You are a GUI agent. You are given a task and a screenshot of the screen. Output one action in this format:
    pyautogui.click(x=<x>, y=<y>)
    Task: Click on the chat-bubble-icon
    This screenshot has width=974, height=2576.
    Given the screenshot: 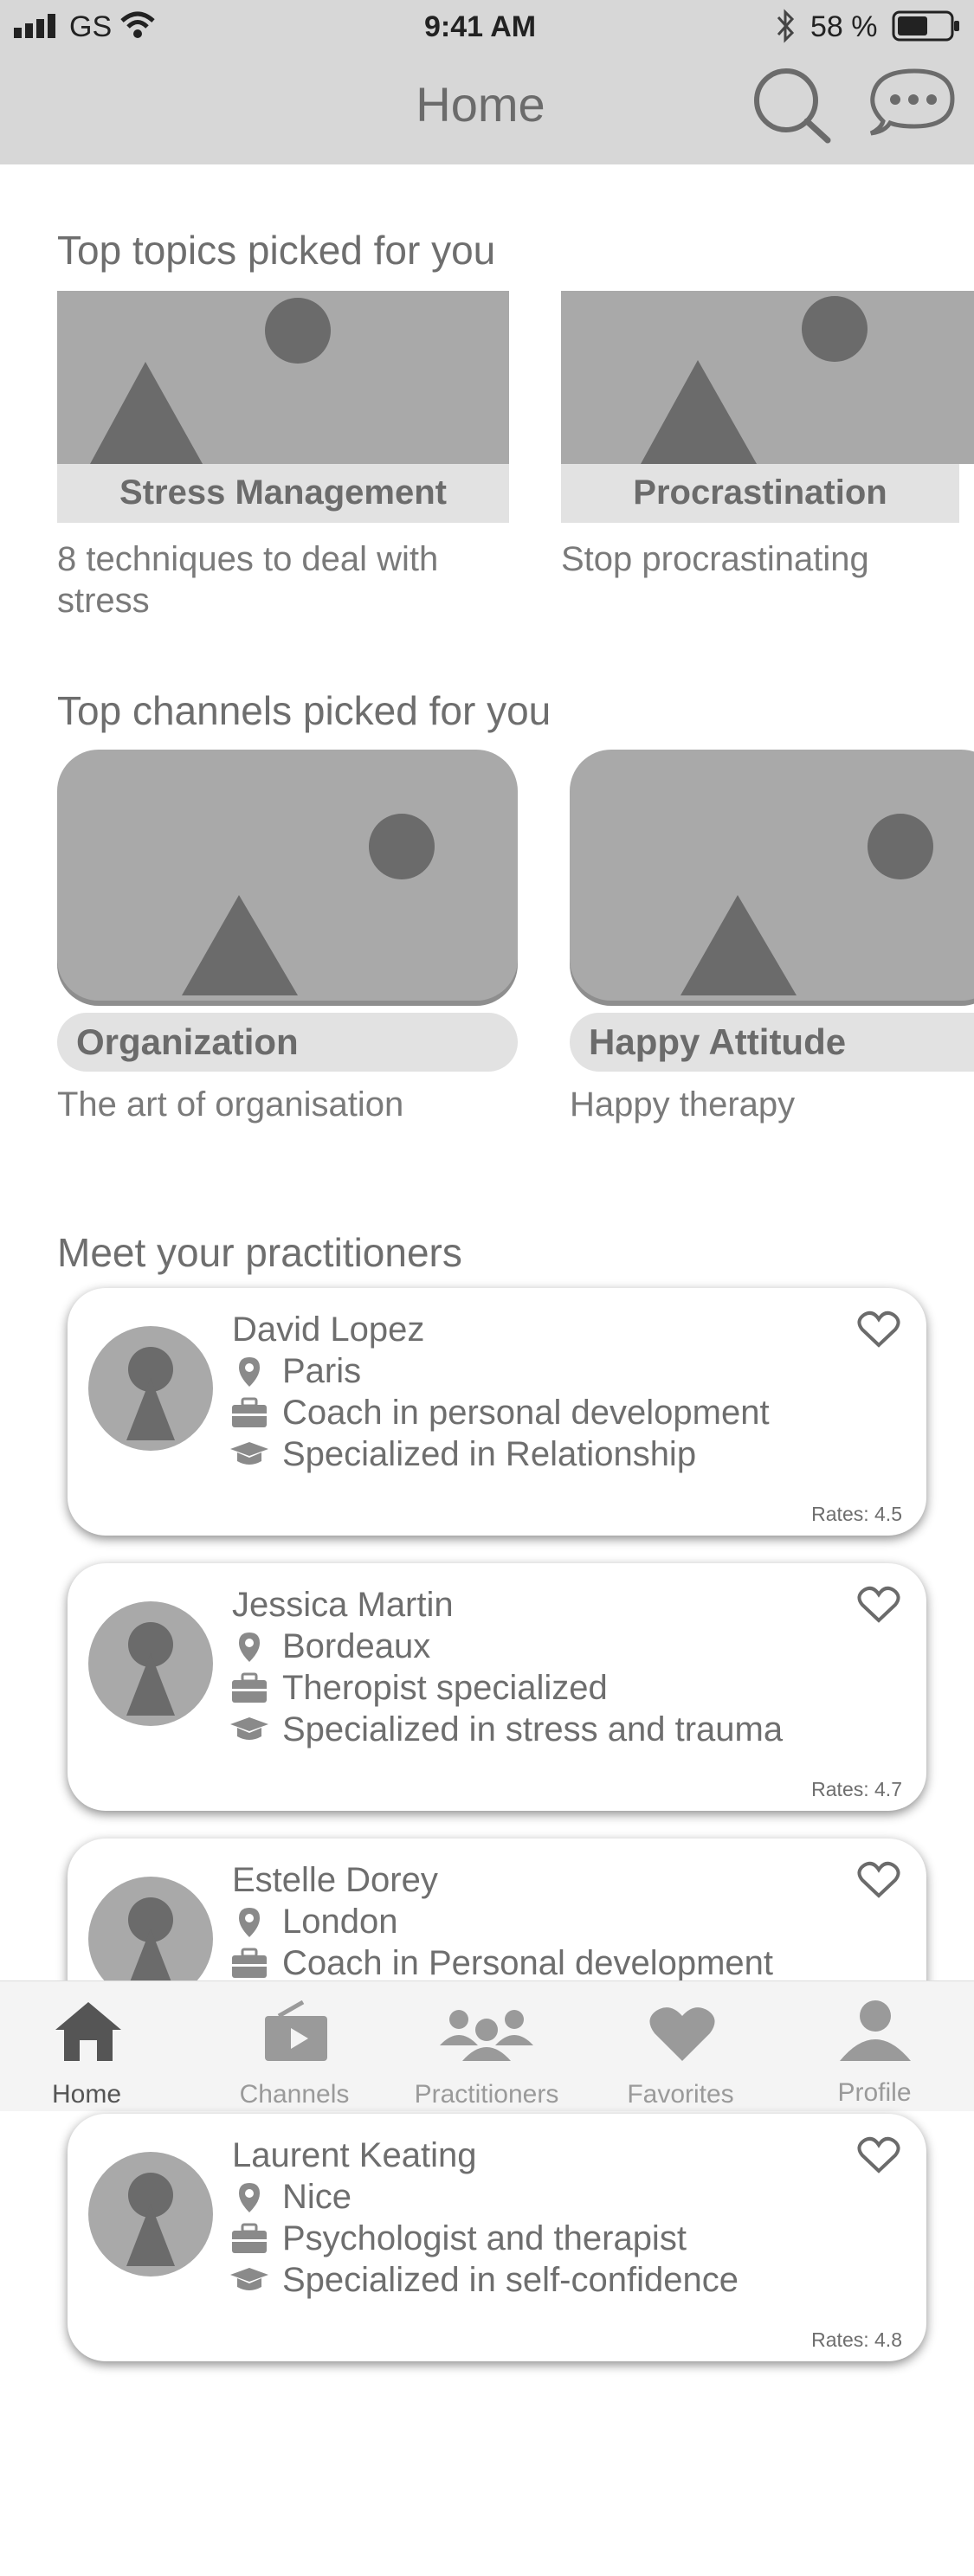 What is the action you would take?
    pyautogui.click(x=912, y=104)
    